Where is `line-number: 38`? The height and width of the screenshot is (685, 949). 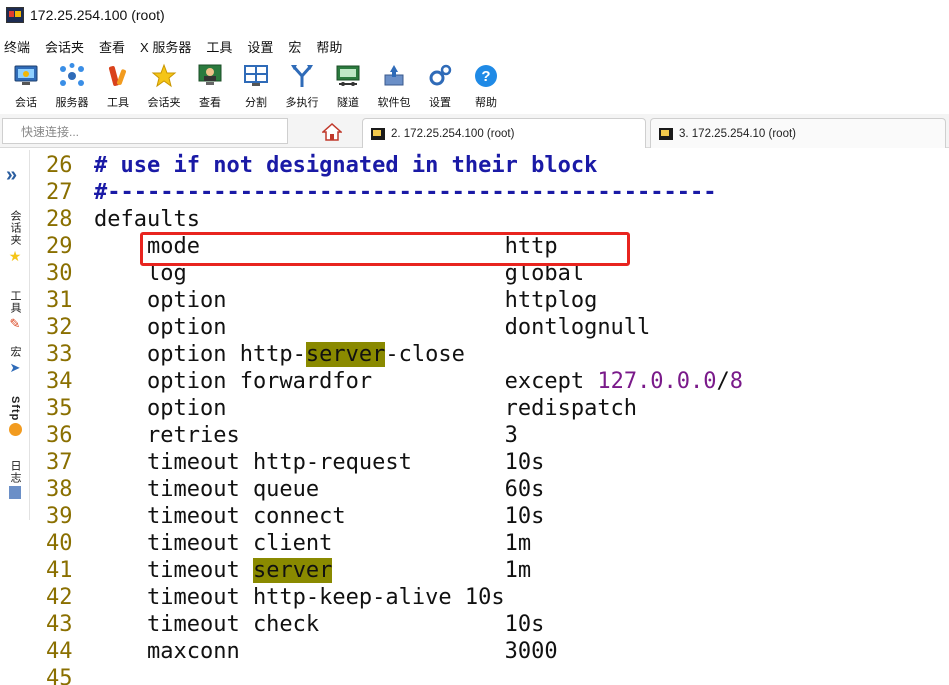
line-number: 38 is located at coordinates (59, 489).